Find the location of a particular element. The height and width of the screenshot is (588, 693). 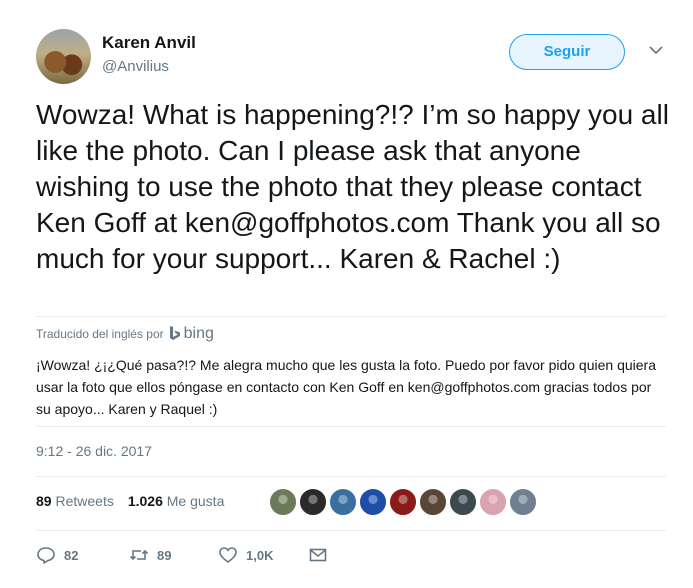

retweet-count: 89 is located at coordinates (164, 555).